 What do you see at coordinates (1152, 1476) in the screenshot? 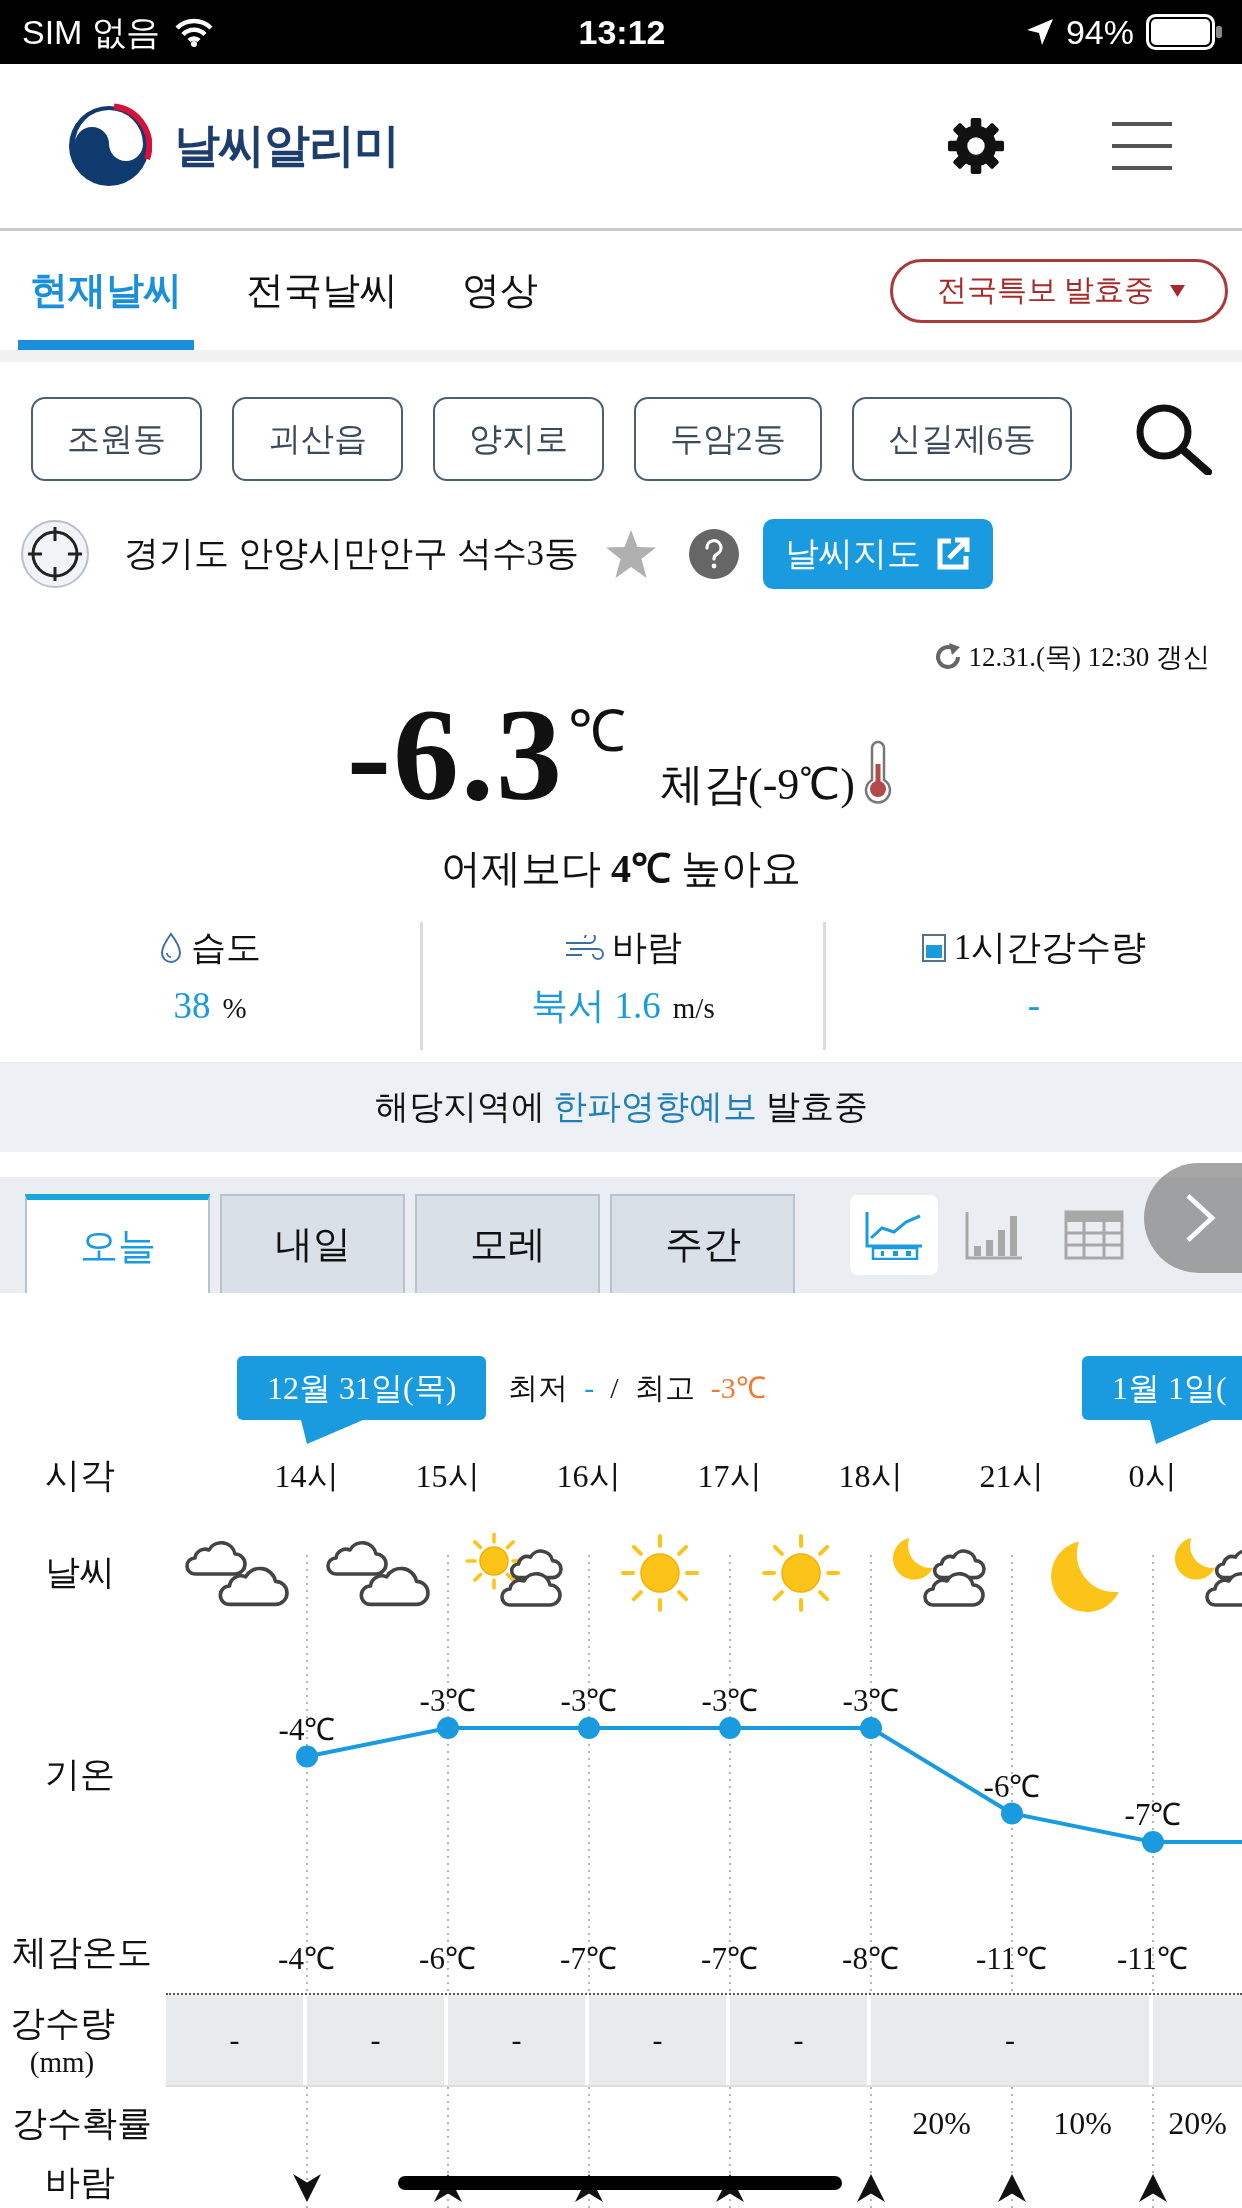
I see `hour-label: 0시` at bounding box center [1152, 1476].